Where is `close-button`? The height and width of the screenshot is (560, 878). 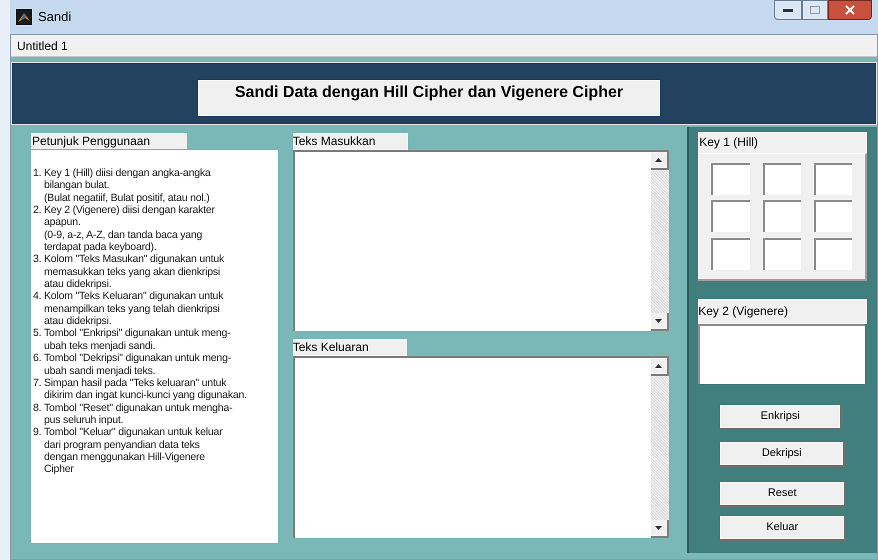
close-button is located at coordinates (850, 10).